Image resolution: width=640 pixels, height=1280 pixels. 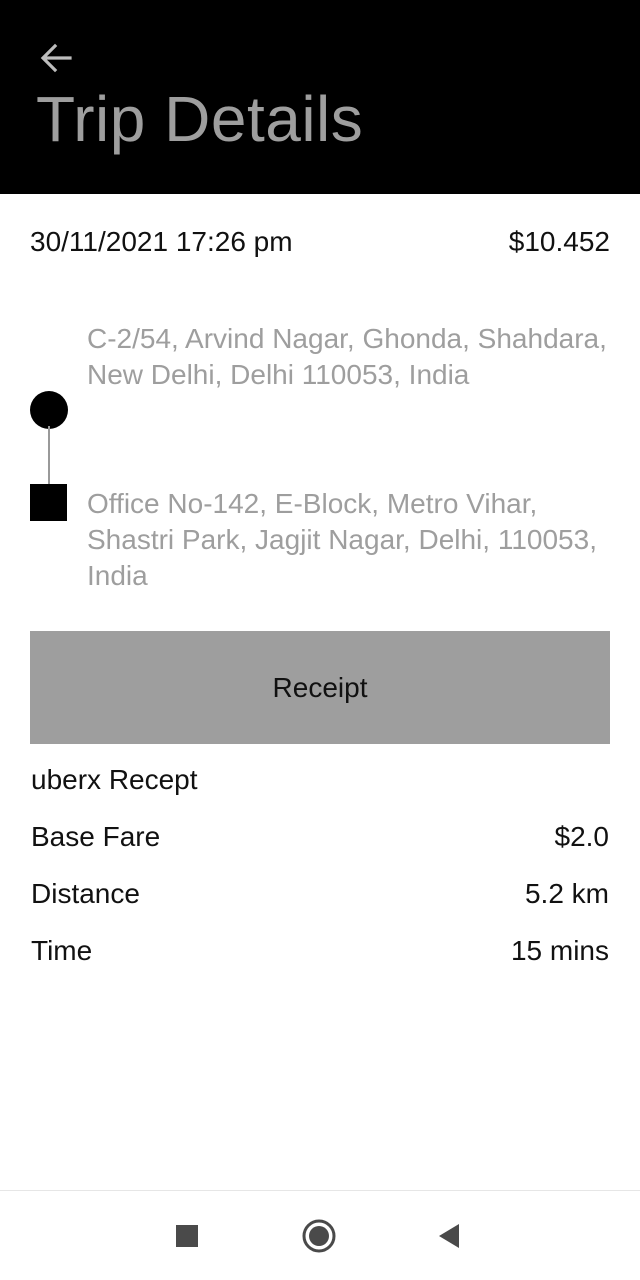 What do you see at coordinates (62, 950) in the screenshot?
I see `fare-label: Time` at bounding box center [62, 950].